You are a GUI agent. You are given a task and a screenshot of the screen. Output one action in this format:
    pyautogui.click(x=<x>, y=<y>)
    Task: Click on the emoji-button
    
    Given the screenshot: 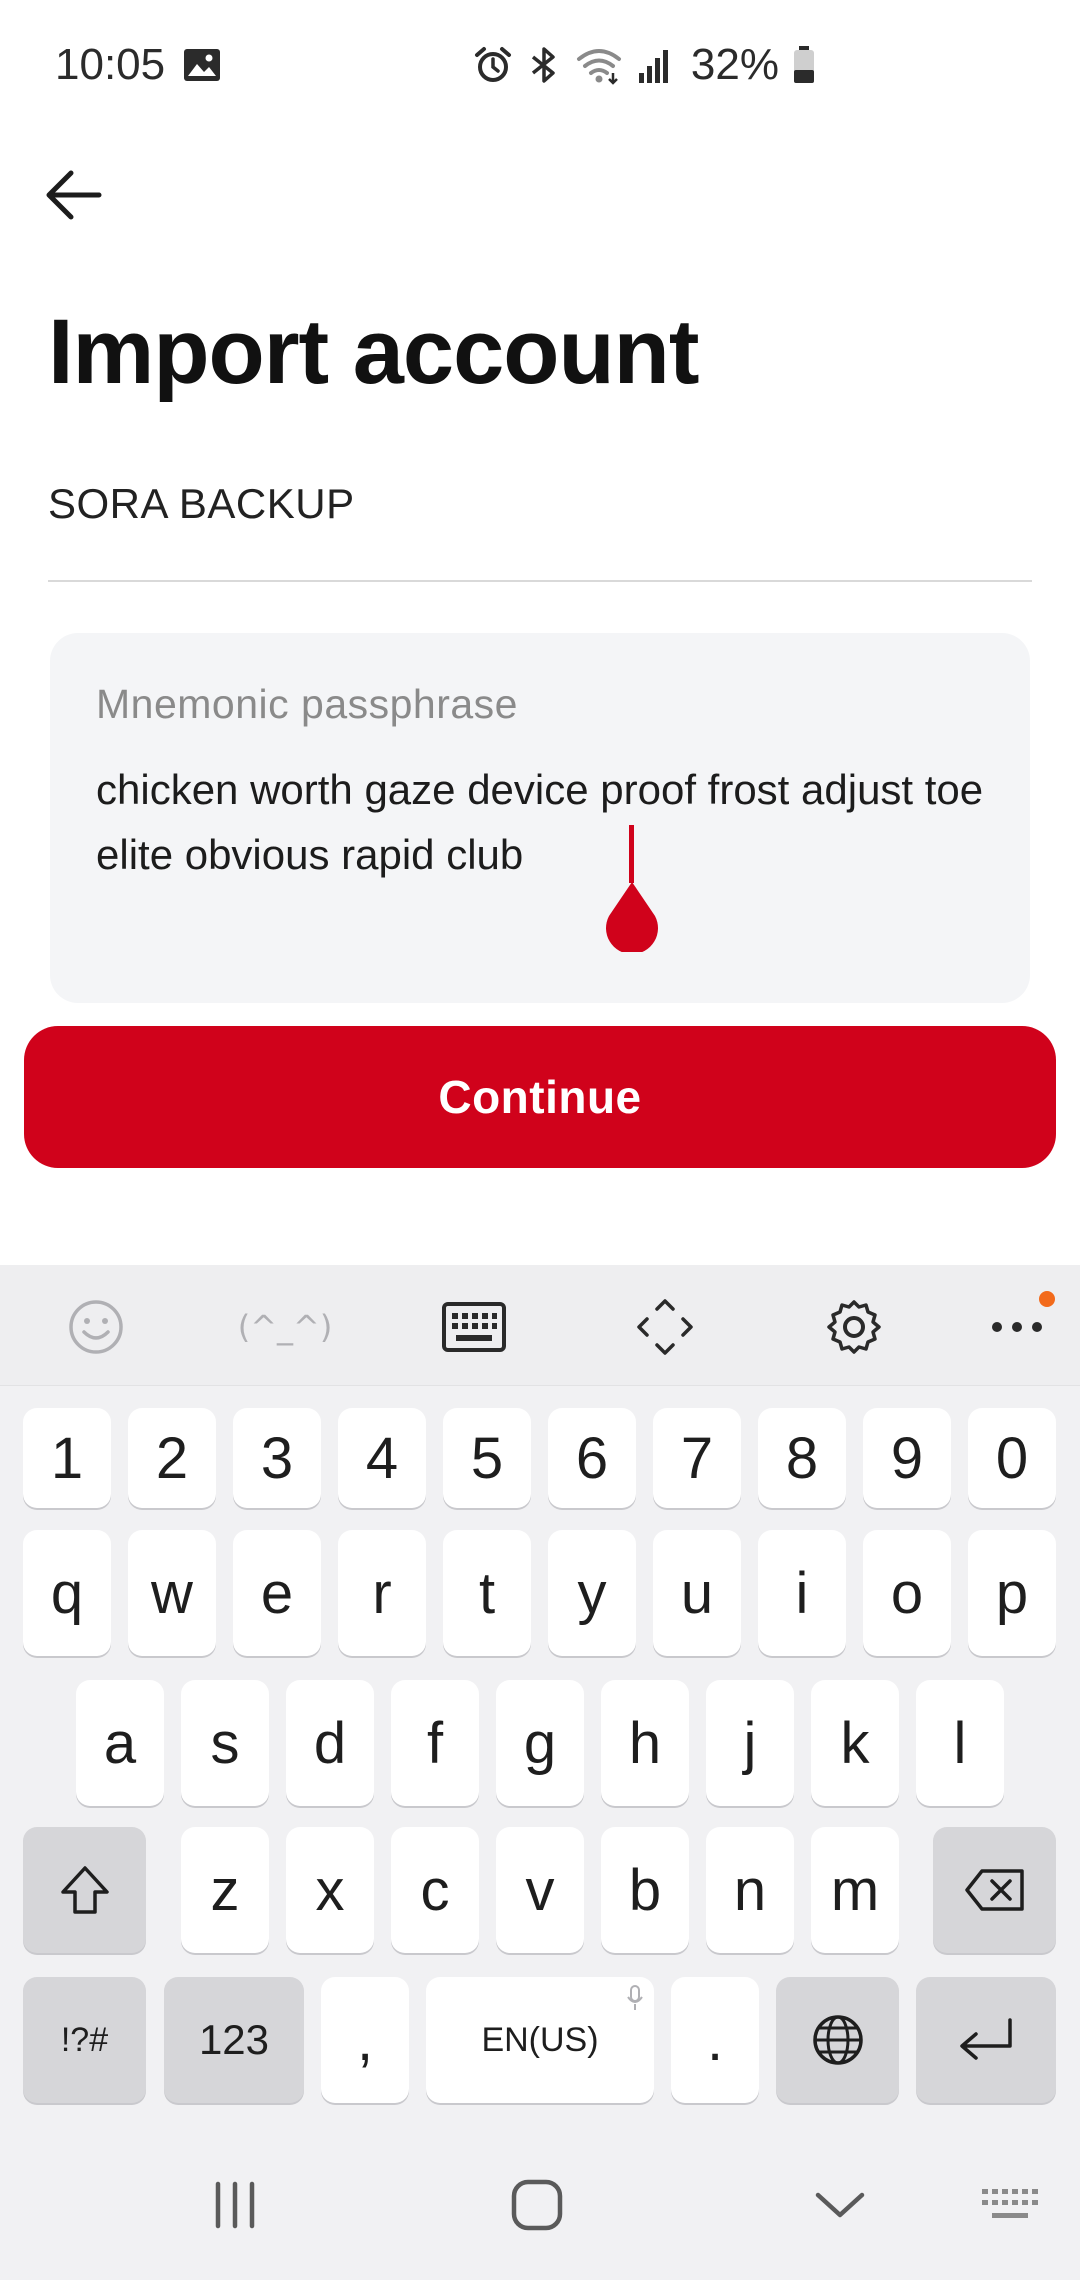 What is the action you would take?
    pyautogui.click(x=96, y=1327)
    